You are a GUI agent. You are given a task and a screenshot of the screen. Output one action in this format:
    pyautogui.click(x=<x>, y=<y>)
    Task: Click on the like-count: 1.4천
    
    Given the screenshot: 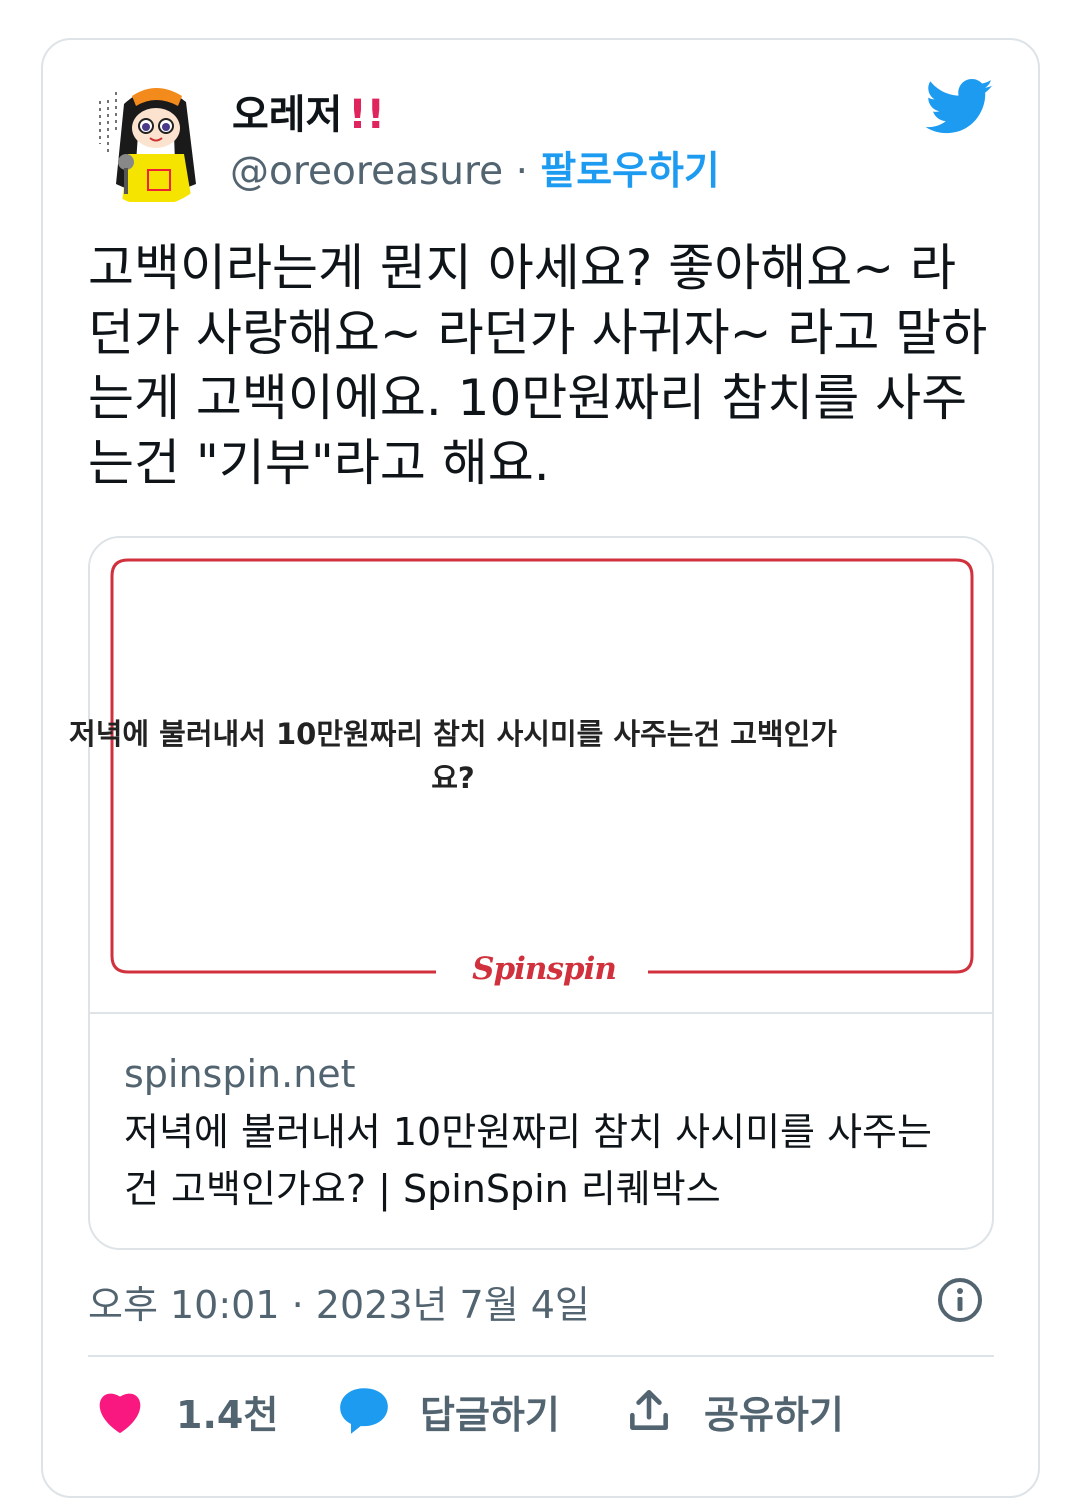 What is the action you would take?
    pyautogui.click(x=227, y=1414)
    